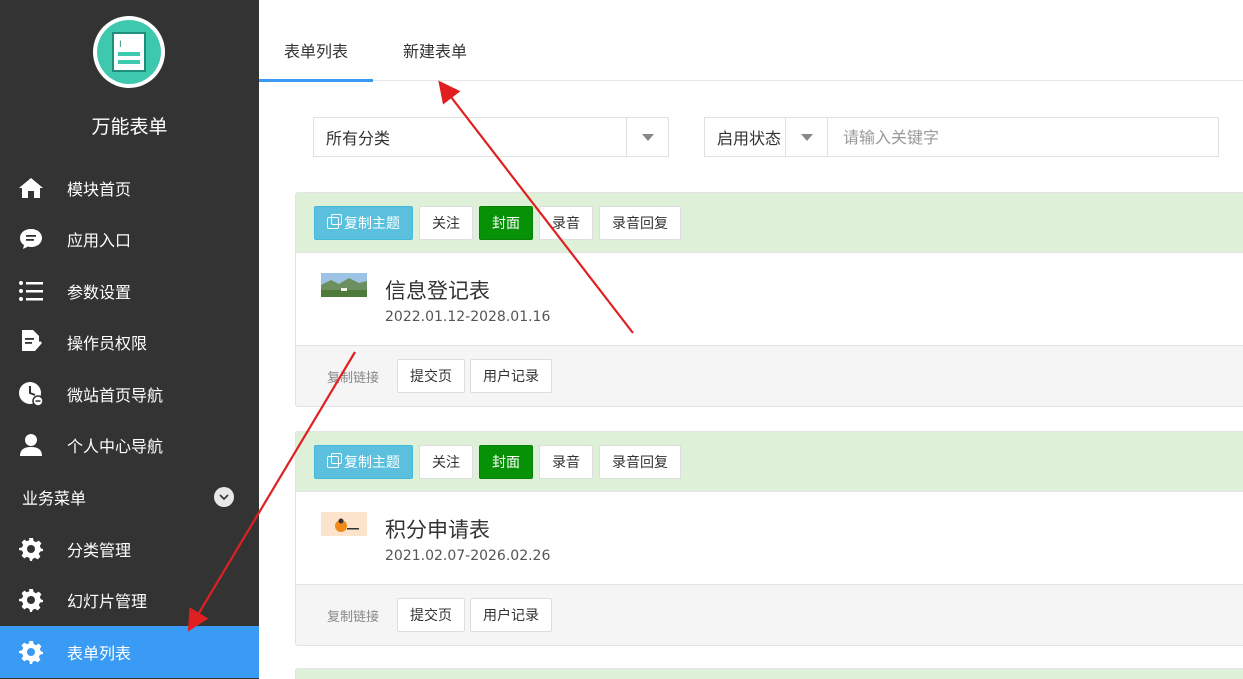  Describe the element at coordinates (435, 40) in the screenshot. I see `tab-new-form: 新建表单` at that location.